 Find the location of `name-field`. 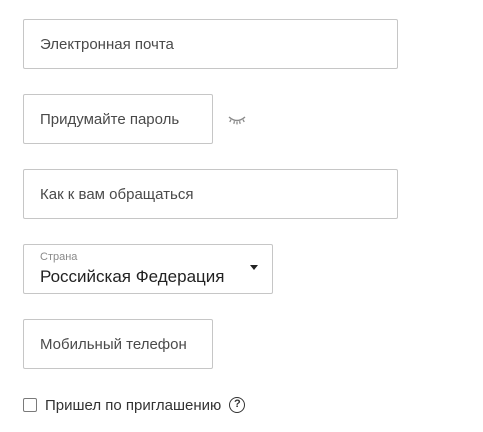

name-field is located at coordinates (210, 194).